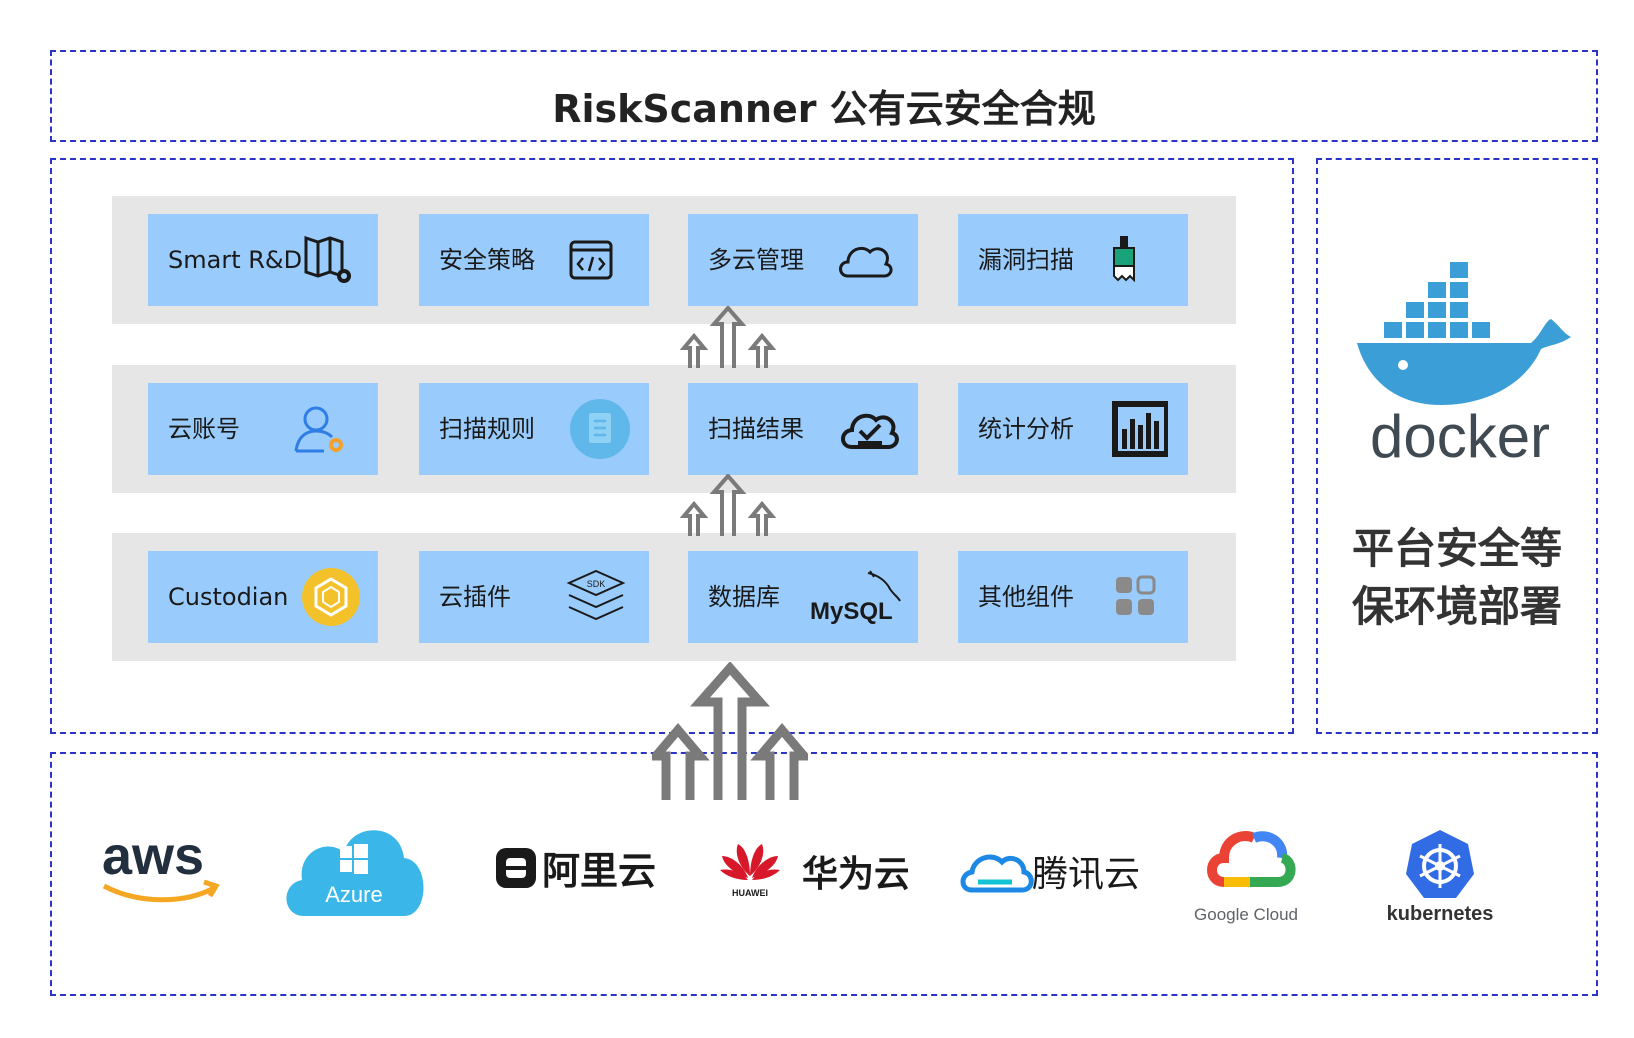  What do you see at coordinates (327, 259) in the screenshot?
I see `map-gear-icon` at bounding box center [327, 259].